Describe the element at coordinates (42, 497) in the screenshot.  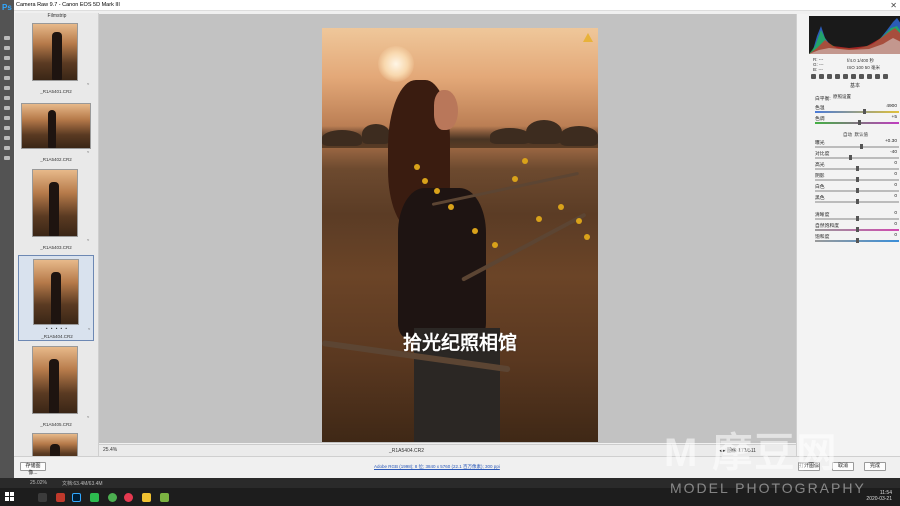
I see `task-view-icon` at that location.